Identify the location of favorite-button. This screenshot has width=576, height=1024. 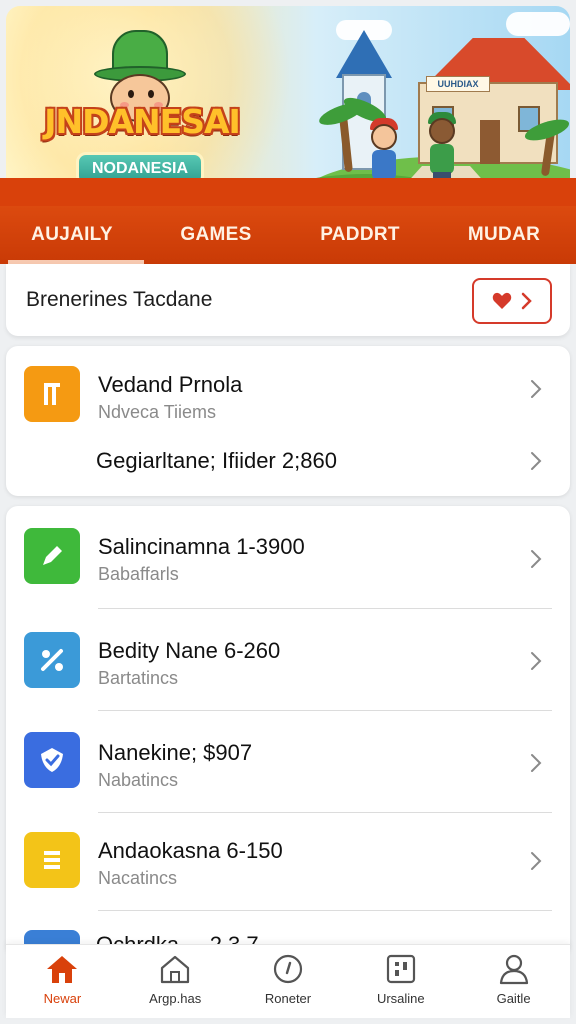
(512, 301).